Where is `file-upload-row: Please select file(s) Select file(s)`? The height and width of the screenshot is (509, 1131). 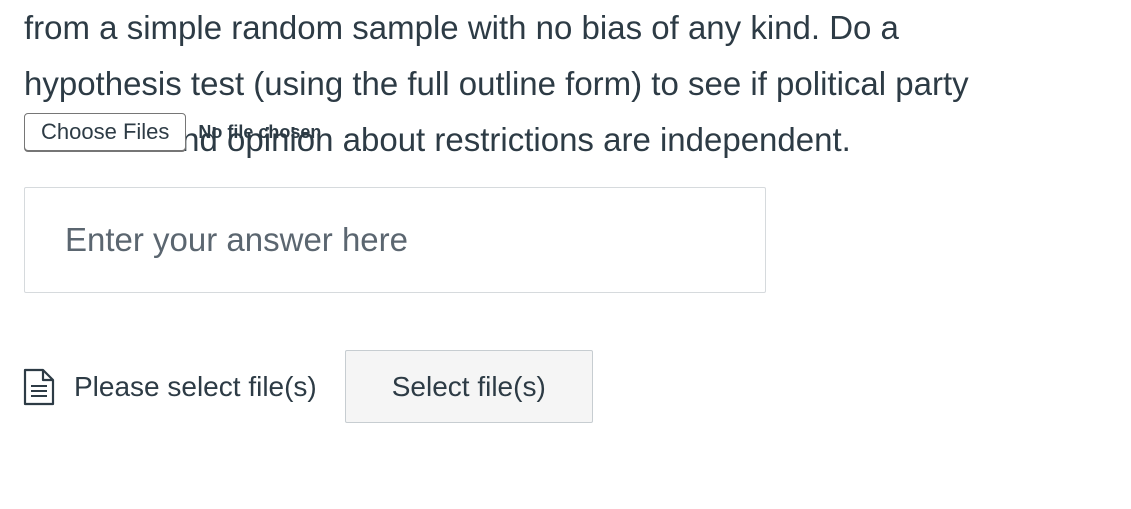 file-upload-row: Please select file(s) Select file(s) is located at coordinates (307, 386).